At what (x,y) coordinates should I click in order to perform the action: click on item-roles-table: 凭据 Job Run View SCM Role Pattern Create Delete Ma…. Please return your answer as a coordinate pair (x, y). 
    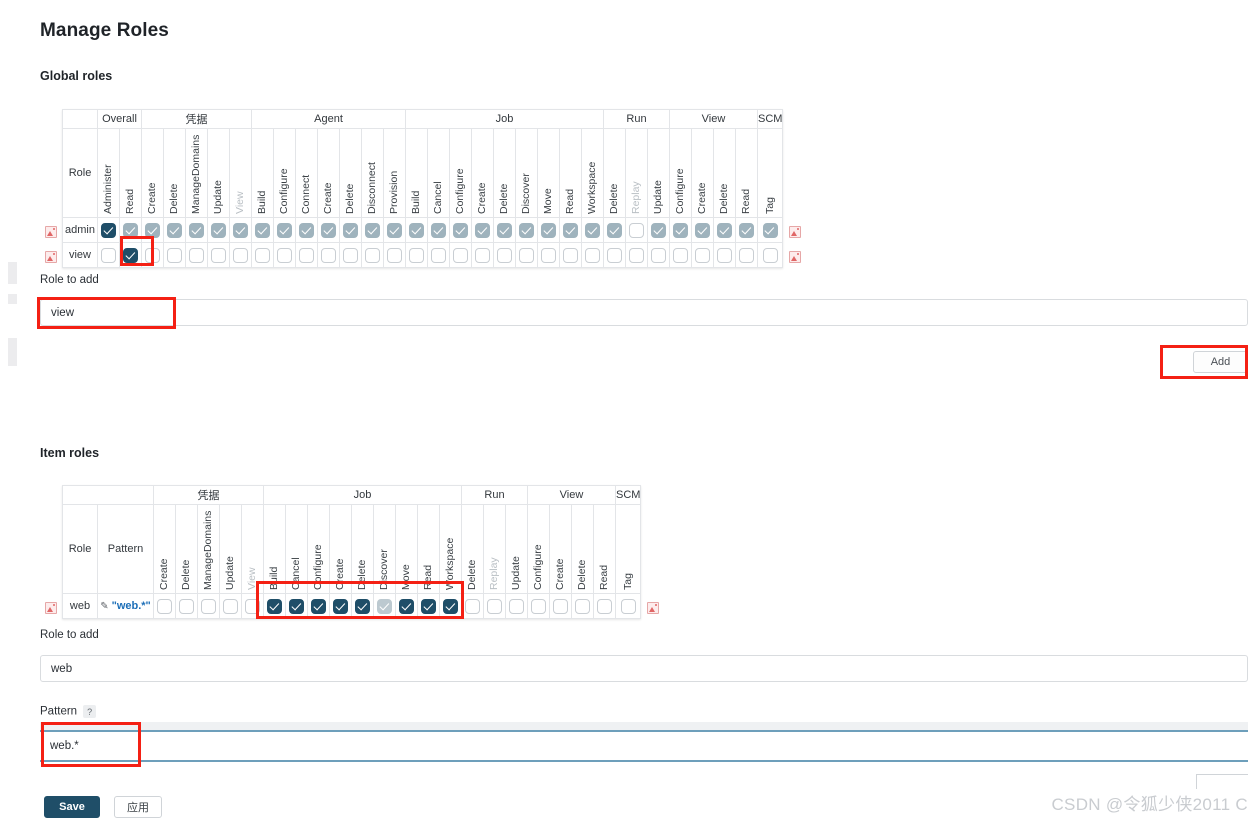
    Looking at the image, I should click on (352, 552).